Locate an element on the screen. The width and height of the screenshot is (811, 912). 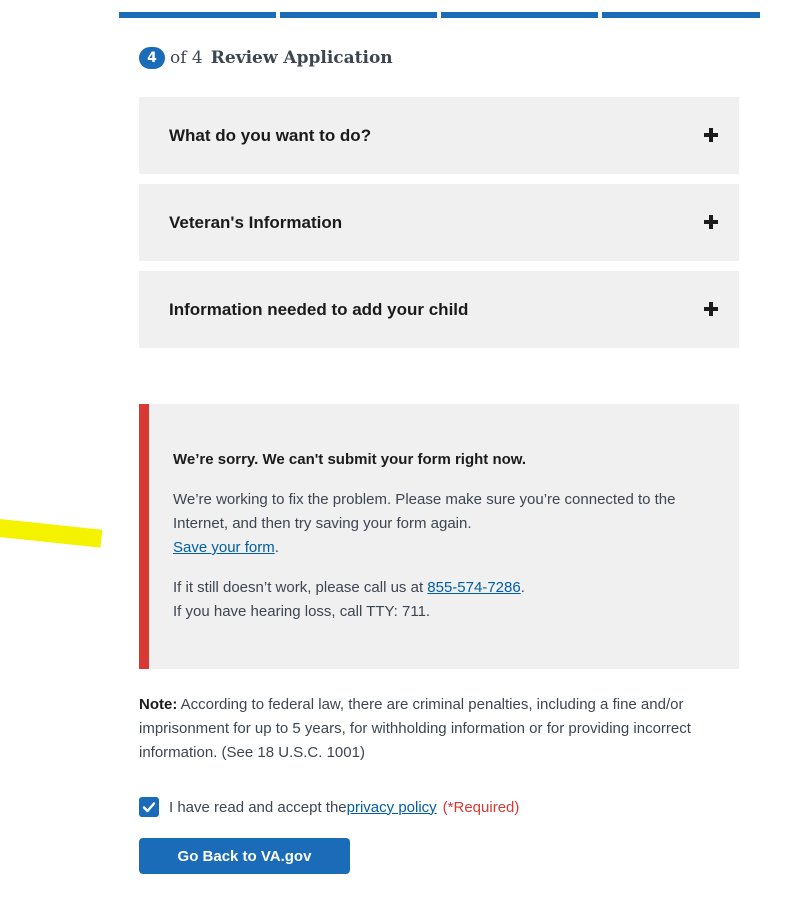
save-form-link: Save your form is located at coordinates (224, 547).